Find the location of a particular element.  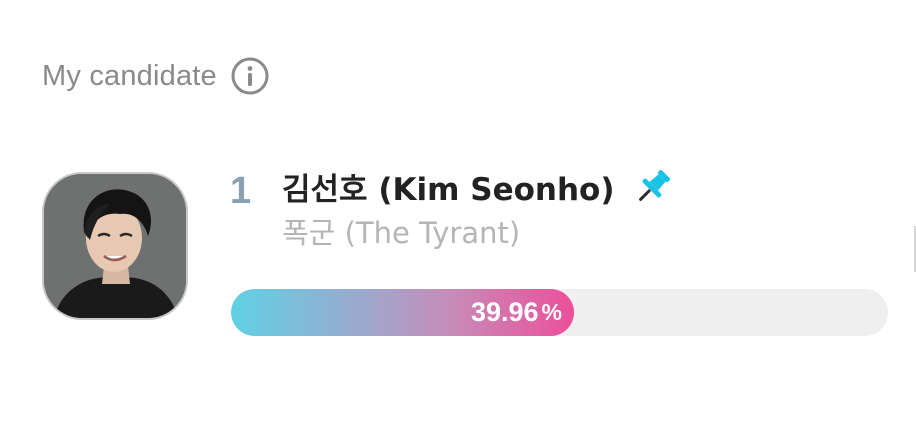

avatar is located at coordinates (115, 246).